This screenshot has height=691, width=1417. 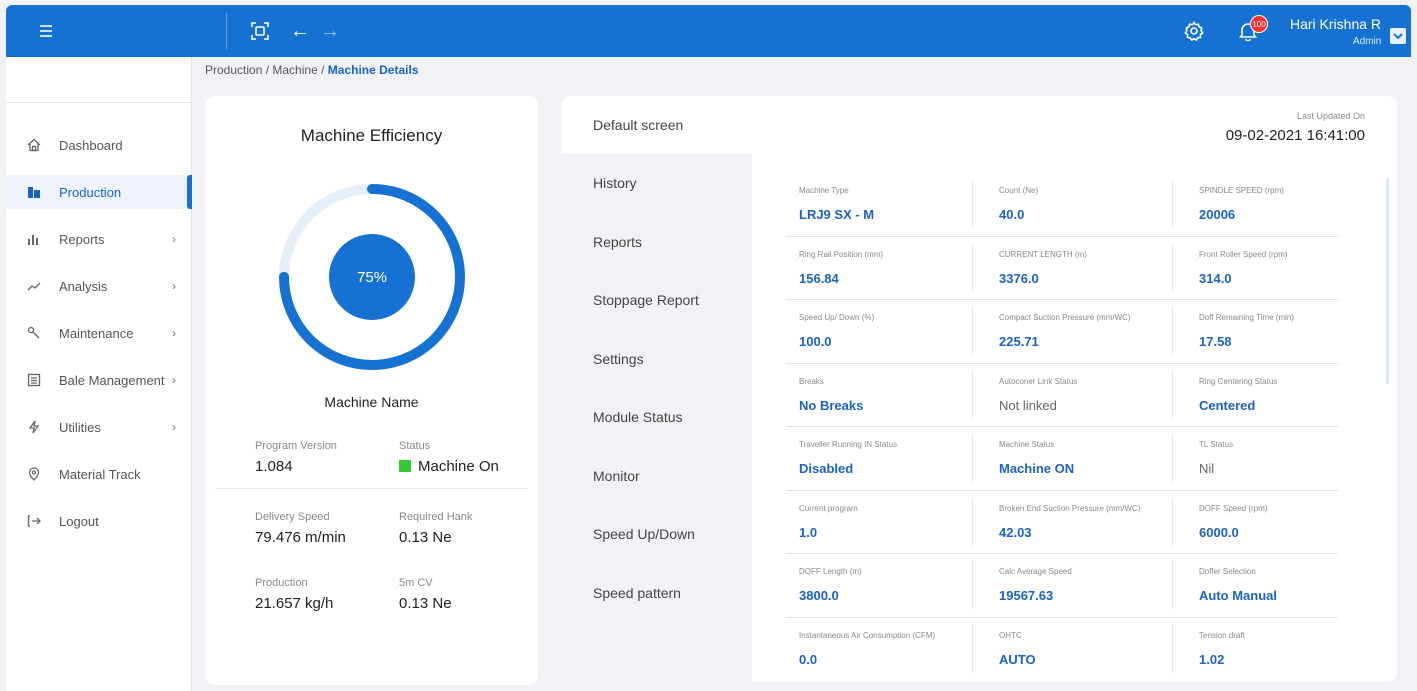 What do you see at coordinates (656, 183) in the screenshot?
I see `tab-history: History` at bounding box center [656, 183].